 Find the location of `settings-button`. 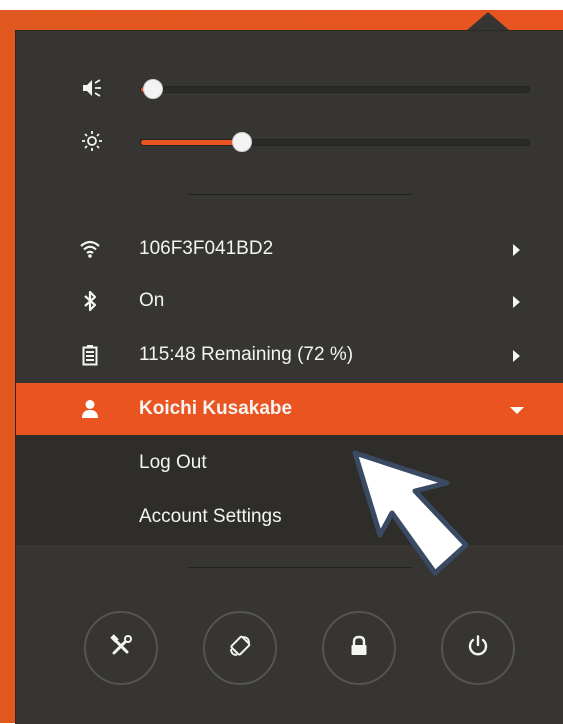

settings-button is located at coordinates (121, 648).